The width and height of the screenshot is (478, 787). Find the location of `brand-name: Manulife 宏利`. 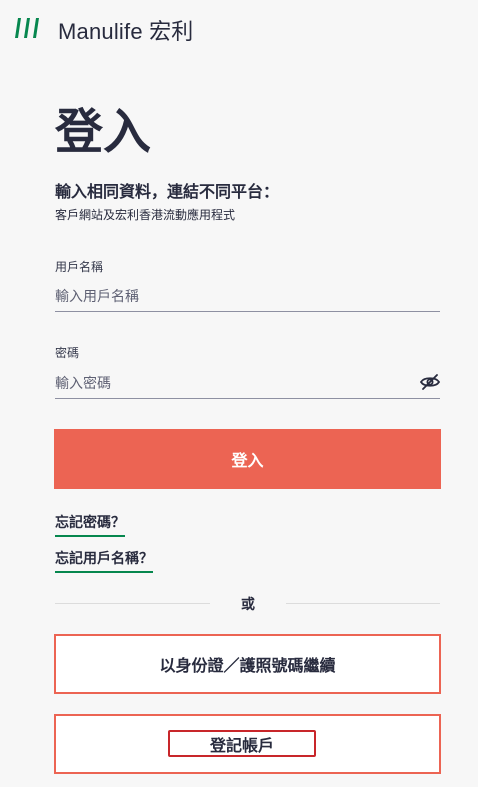

brand-name: Manulife 宏利 is located at coordinates (126, 31).